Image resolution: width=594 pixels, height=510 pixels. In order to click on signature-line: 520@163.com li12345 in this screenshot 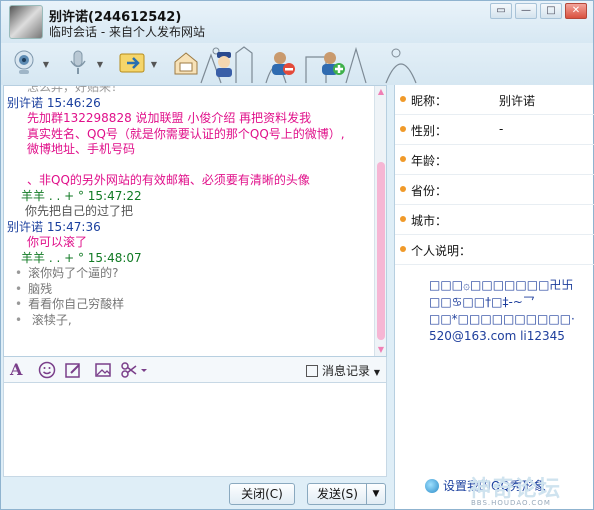, I will do `click(497, 336)`.